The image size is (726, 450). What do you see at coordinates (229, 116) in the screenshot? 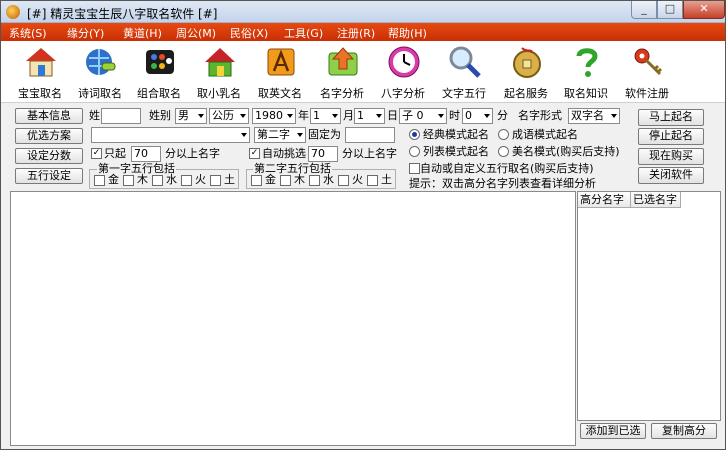
I see `calendar-select: 公历` at bounding box center [229, 116].